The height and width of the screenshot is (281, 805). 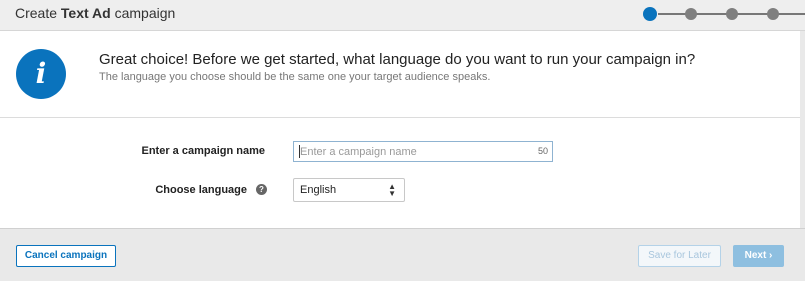 What do you see at coordinates (299, 151) in the screenshot?
I see `text-caret` at bounding box center [299, 151].